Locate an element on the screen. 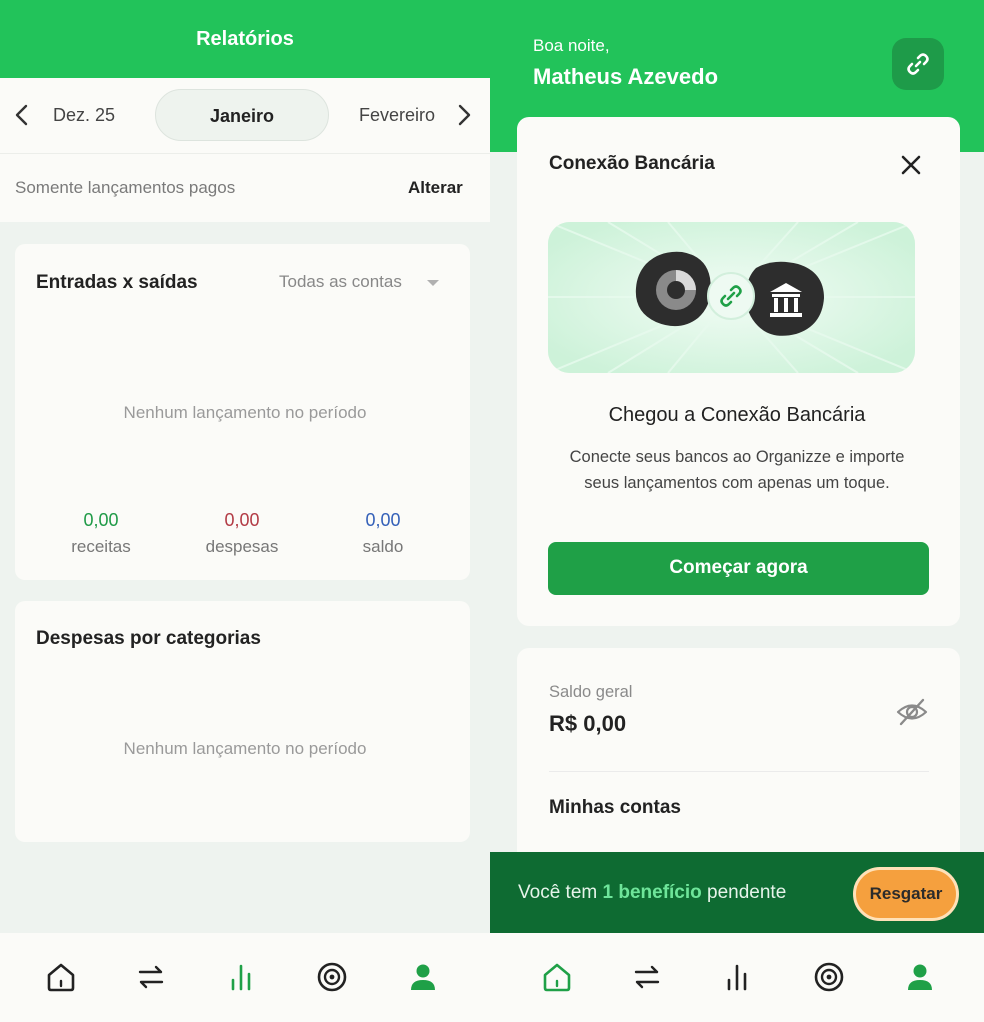 This screenshot has height=1022, width=984. my-accounts-title: Minhas contas is located at coordinates (615, 807).